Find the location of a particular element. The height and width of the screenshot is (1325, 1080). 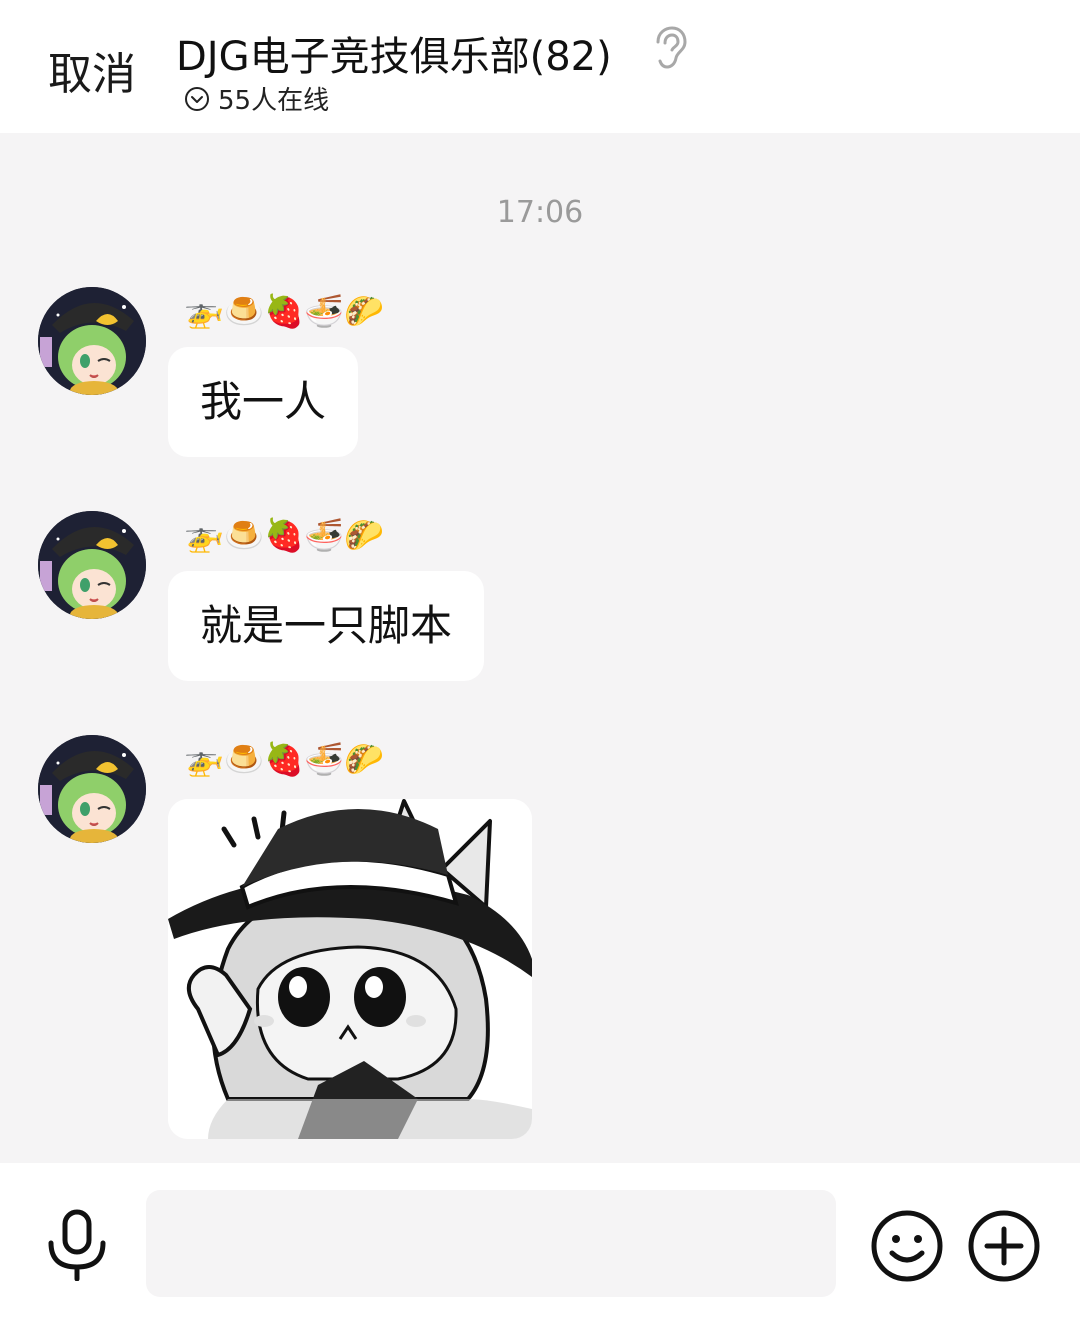

microphone-icon is located at coordinates (77, 1245).